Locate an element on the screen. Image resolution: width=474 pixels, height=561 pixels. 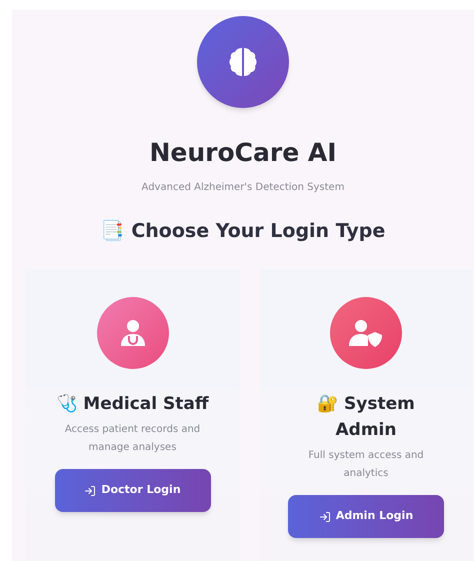
login-button: Doctor Login is located at coordinates (132, 490).